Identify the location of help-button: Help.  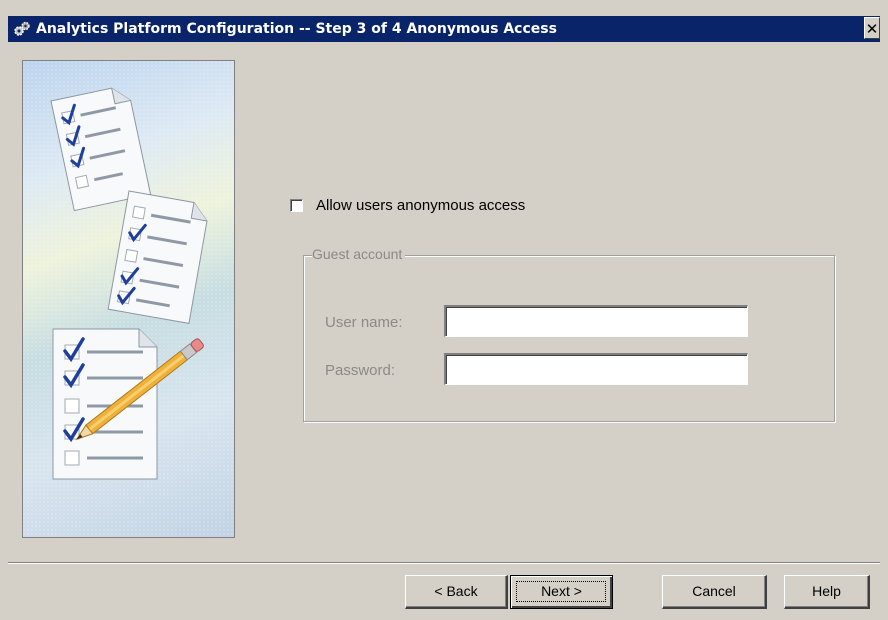
(827, 592).